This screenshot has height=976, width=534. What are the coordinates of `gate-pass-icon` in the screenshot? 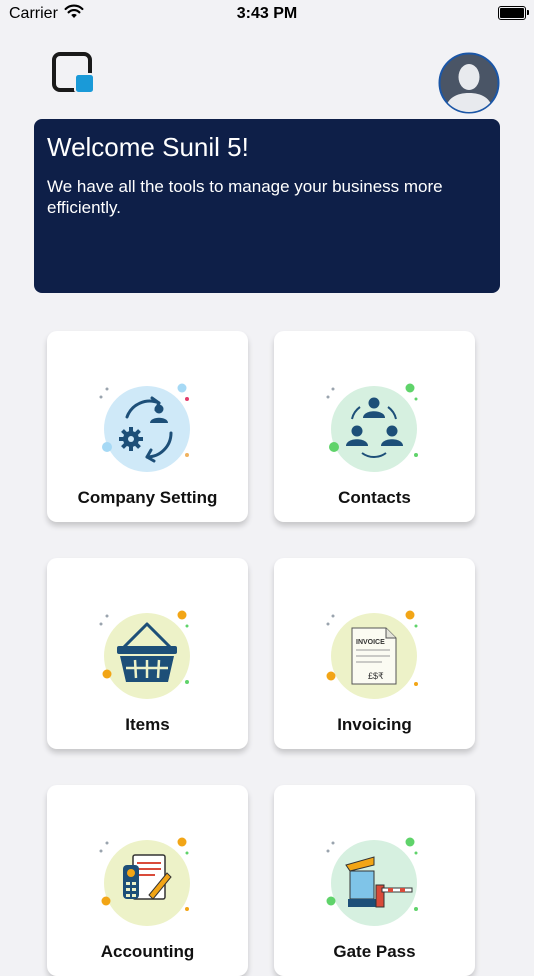 It's located at (372, 881).